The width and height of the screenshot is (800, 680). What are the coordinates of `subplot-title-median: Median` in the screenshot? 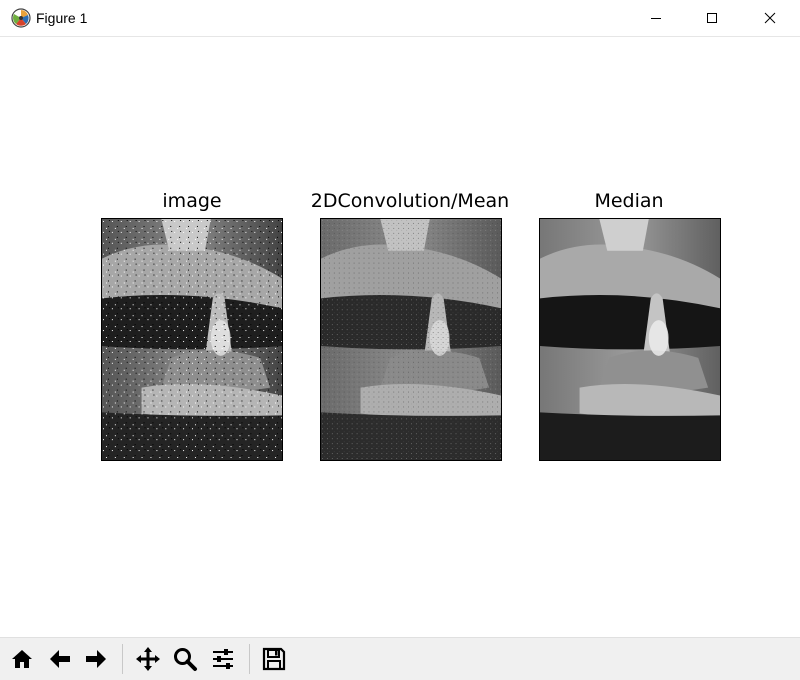 It's located at (629, 201).